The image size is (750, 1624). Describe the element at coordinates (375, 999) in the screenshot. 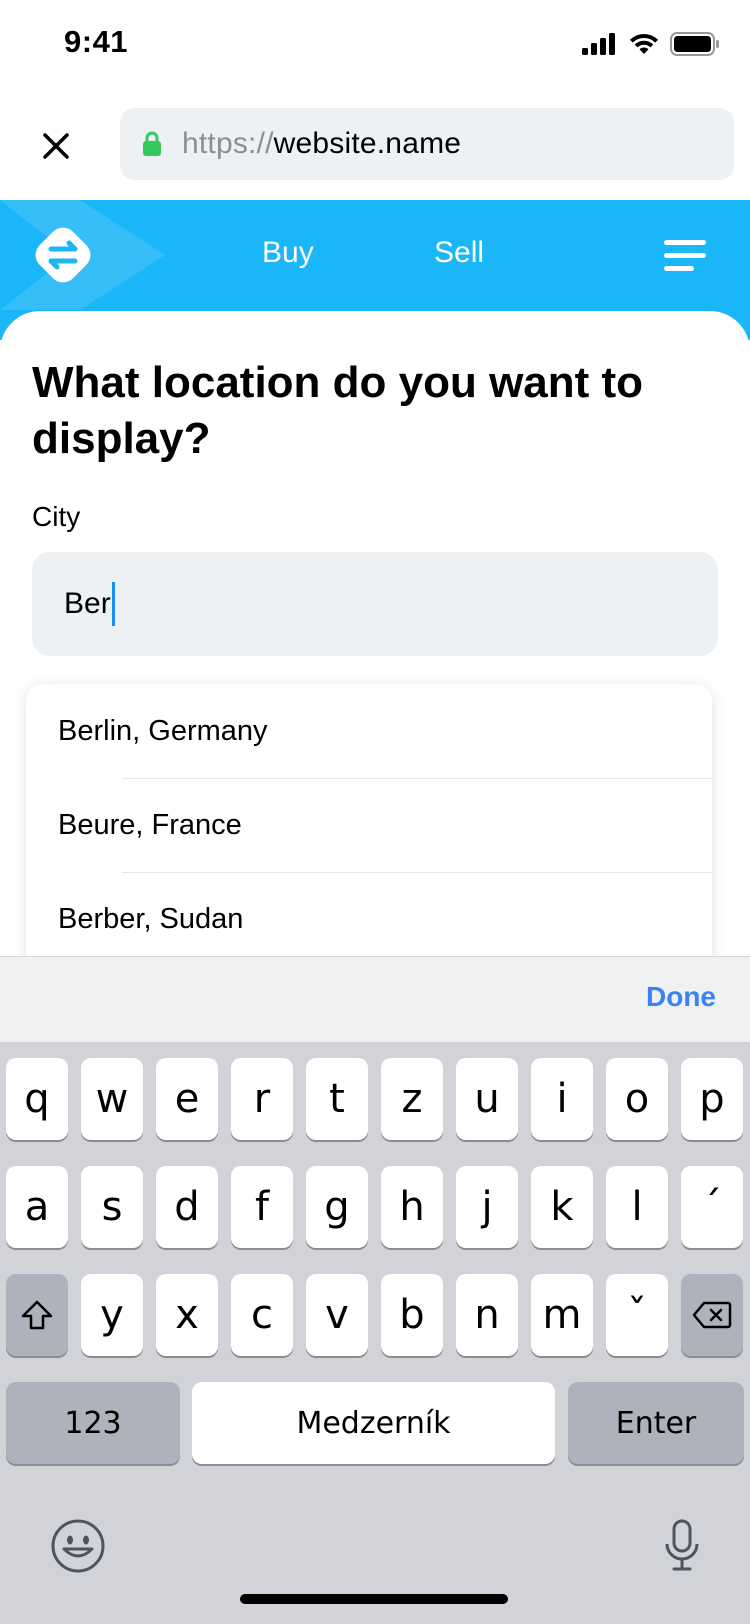

I see `keyboard-accessory-bar: Done` at that location.